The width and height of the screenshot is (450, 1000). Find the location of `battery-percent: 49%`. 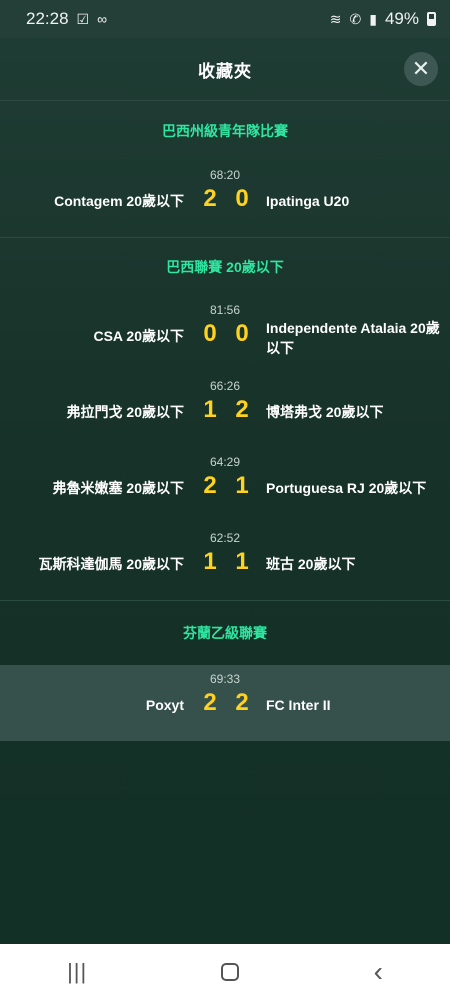

battery-percent: 49% is located at coordinates (401, 18).